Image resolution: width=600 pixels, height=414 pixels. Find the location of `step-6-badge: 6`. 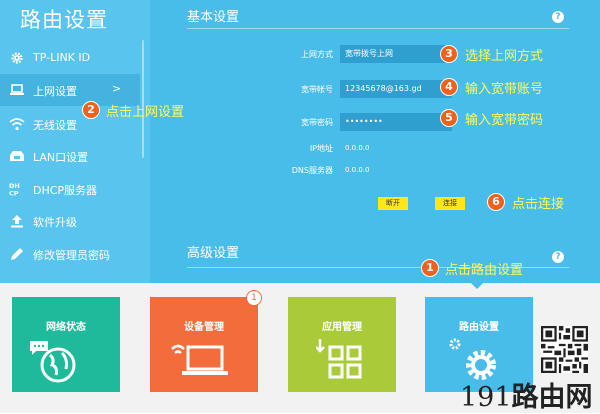

step-6-badge: 6 is located at coordinates (496, 202).